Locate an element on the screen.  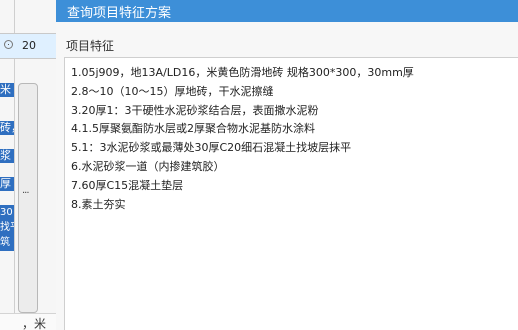
highlight-cell: 砖， is located at coordinates (7, 128).